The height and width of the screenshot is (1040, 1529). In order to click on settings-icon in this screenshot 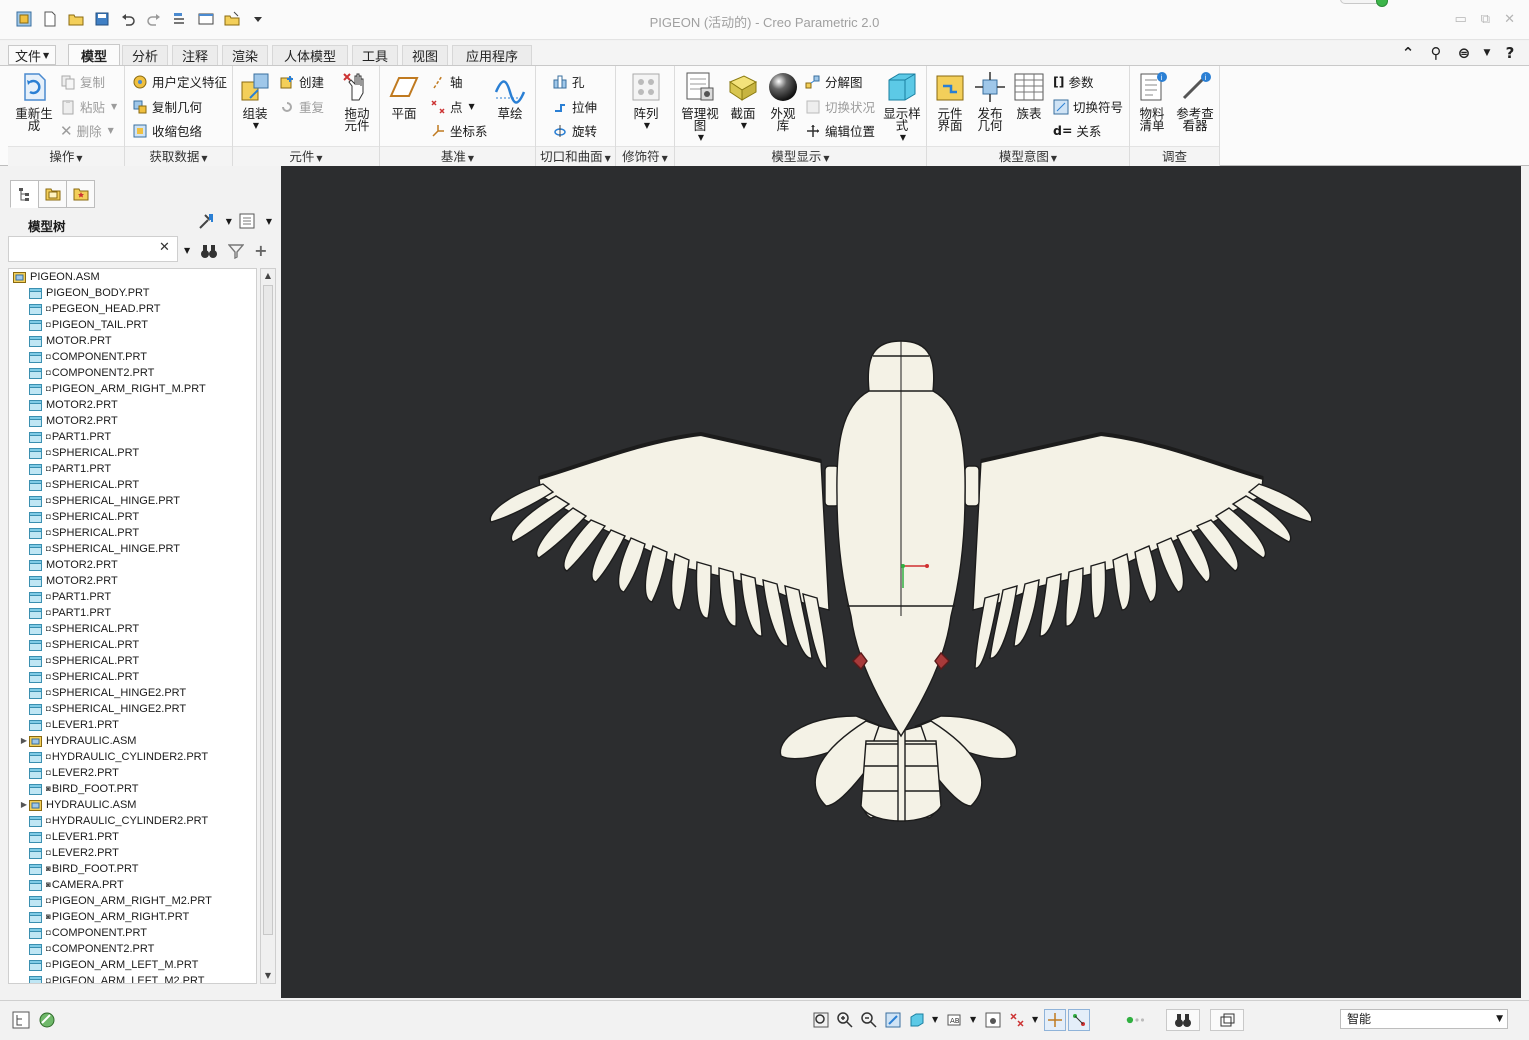, I will do `click(207, 221)`.